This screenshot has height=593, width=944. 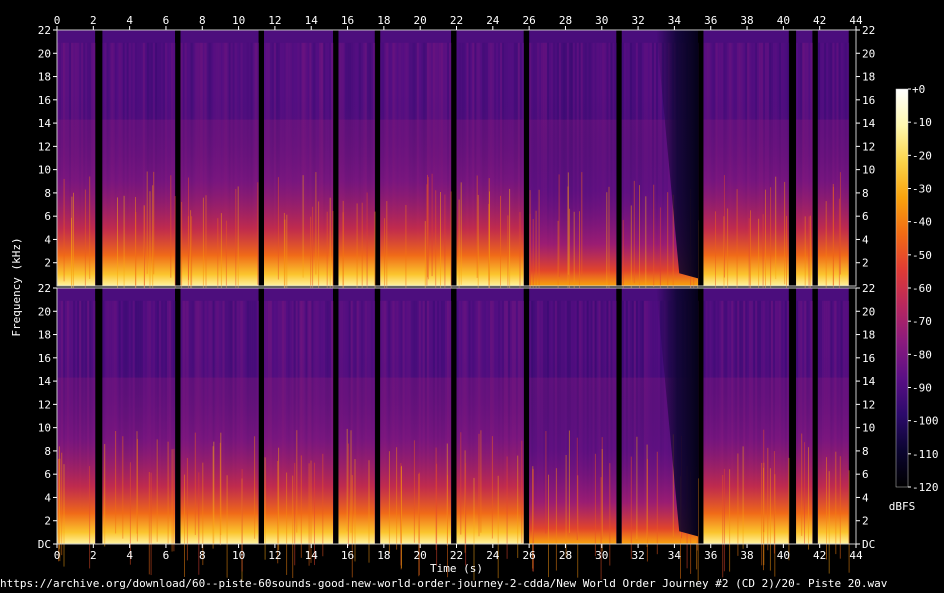 I want to click on colorbar-tick-label: -20, so click(x=922, y=155).